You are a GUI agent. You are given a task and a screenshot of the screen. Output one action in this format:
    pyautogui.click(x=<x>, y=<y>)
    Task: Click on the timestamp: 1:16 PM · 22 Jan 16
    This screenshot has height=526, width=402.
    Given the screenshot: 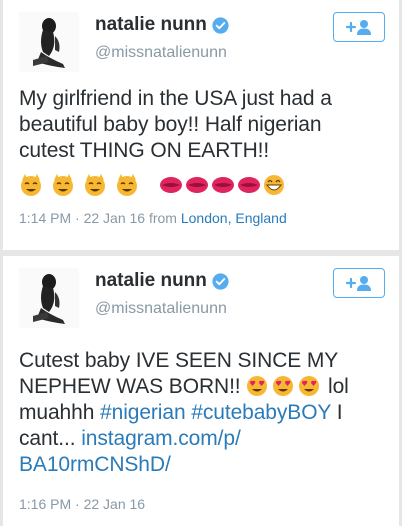 What is the action you would take?
    pyautogui.click(x=82, y=504)
    